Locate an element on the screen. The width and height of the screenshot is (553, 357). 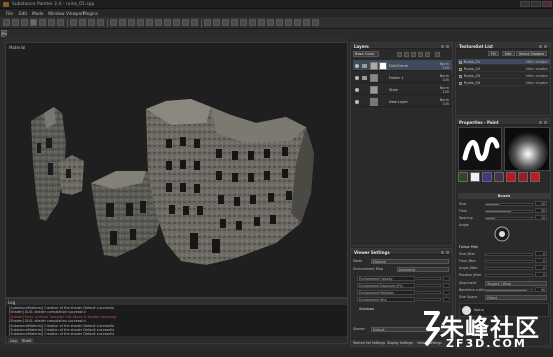
delete-layer-icon is located at coordinates (437, 54).